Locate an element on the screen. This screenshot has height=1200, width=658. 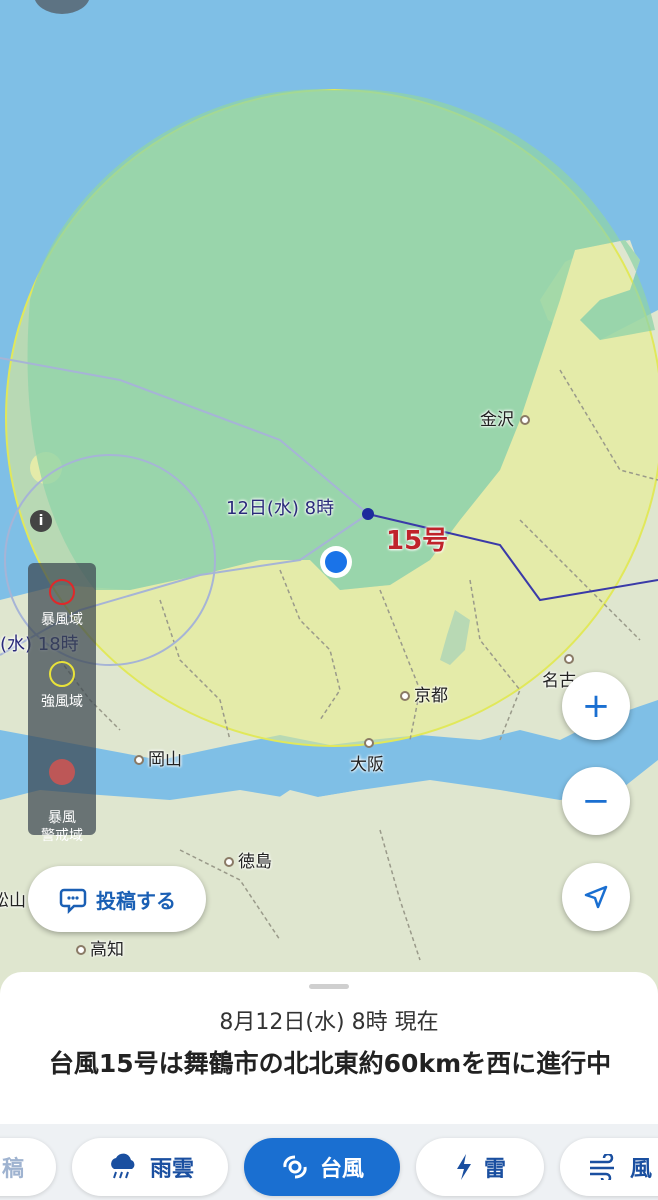
legend-panel: 暴風域 強風域 暴風 警戒域 is located at coordinates (62, 703).